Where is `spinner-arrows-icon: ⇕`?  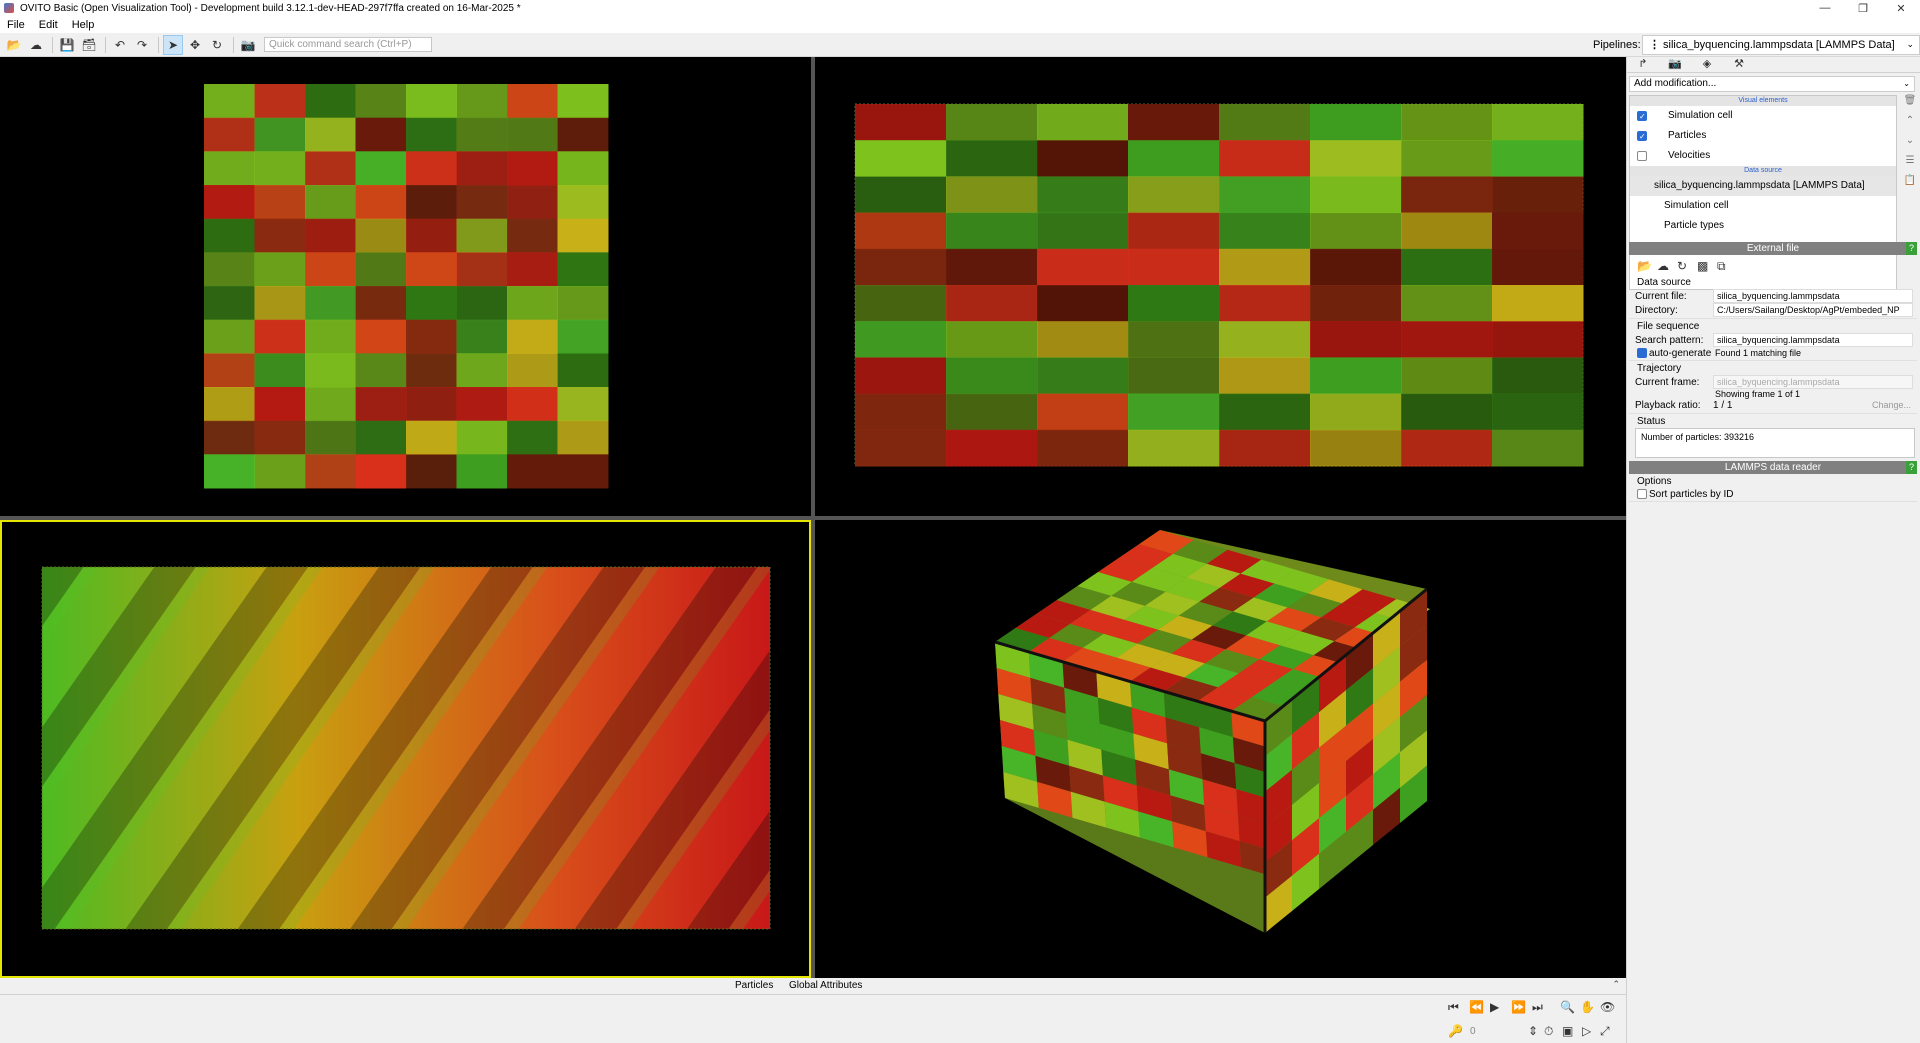 spinner-arrows-icon: ⇕ is located at coordinates (1533, 1031).